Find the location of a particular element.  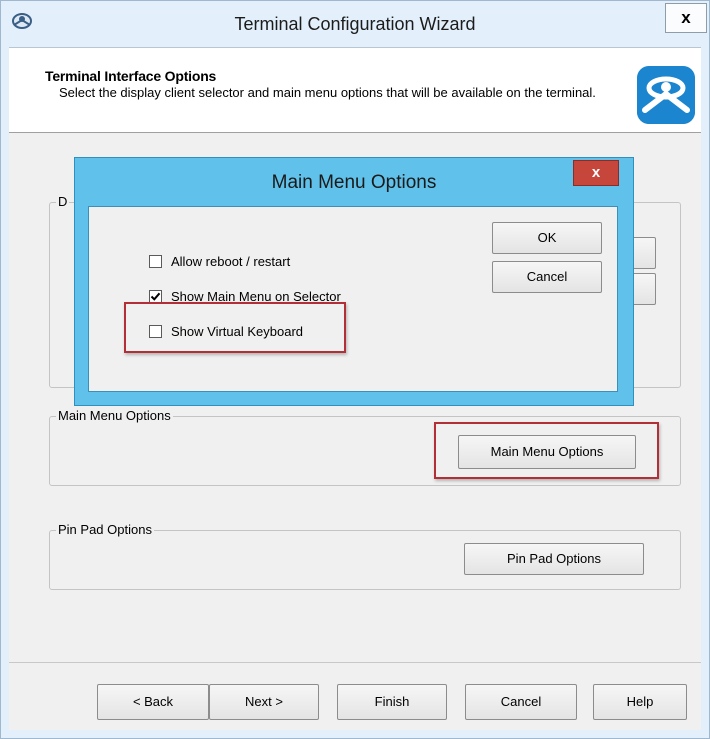

dialog-cancel-button: Cancel is located at coordinates (547, 277).